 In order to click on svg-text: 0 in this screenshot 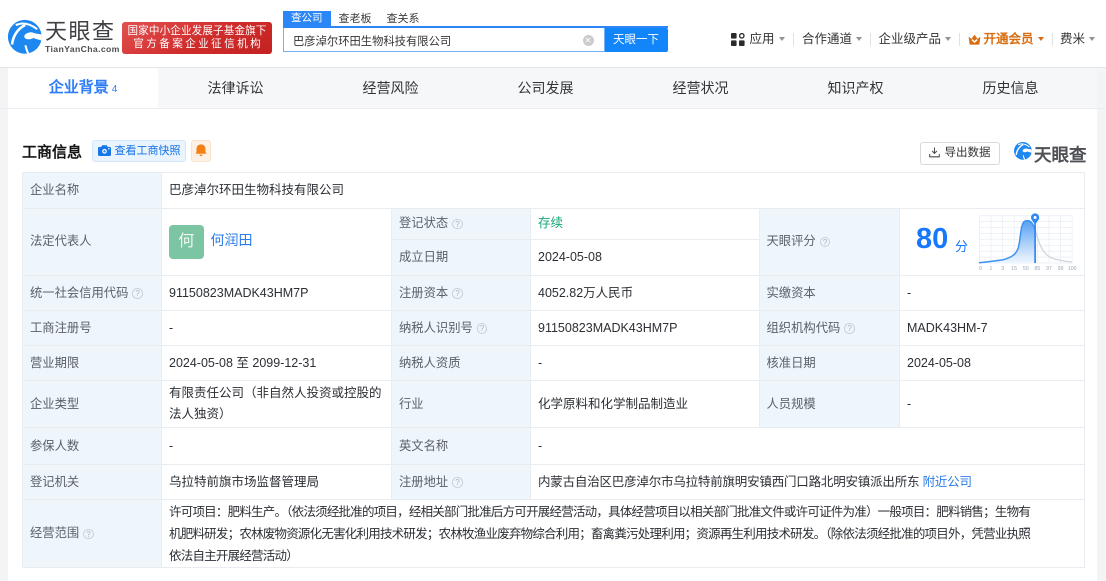, I will do `click(980, 269)`.